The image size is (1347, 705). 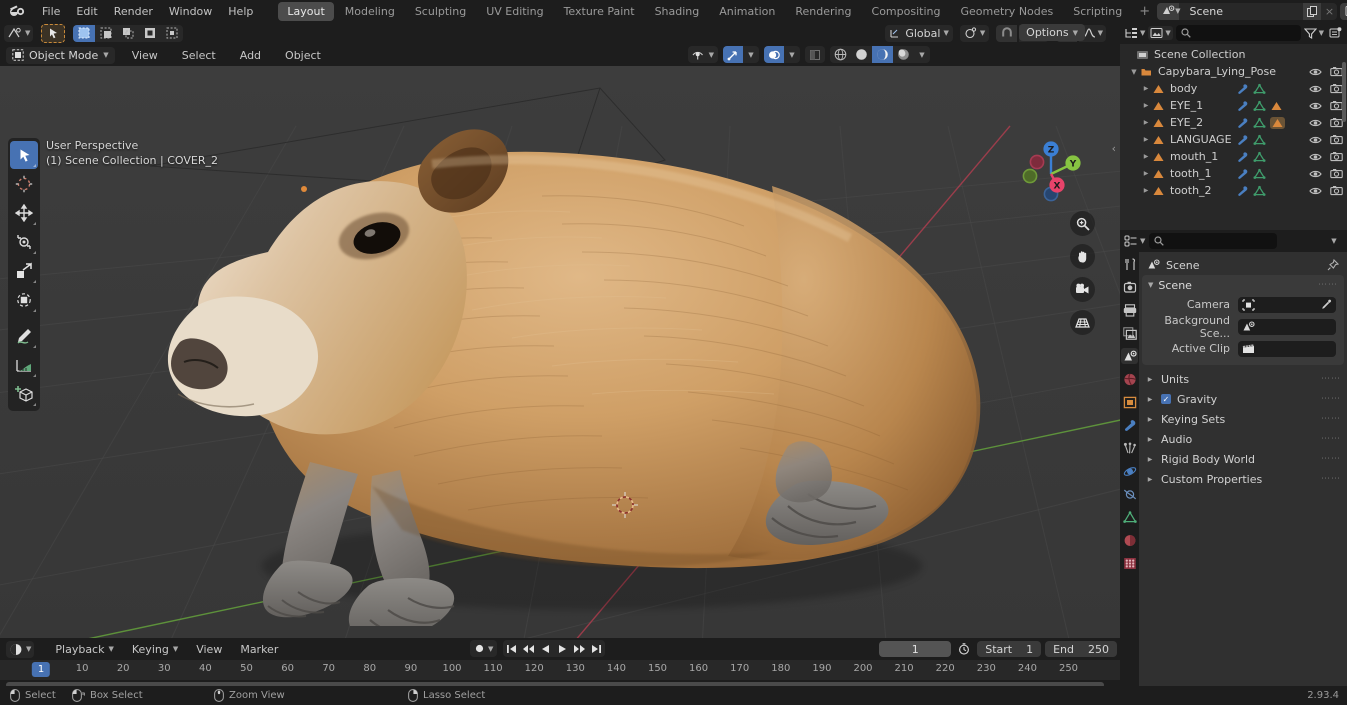 What do you see at coordinates (1243, 379) in the screenshot?
I see `panel-units: ▶ Units ⋯⋯` at bounding box center [1243, 379].